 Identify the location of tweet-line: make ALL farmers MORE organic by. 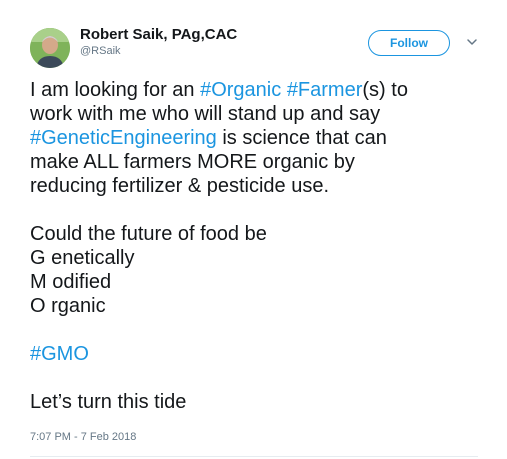
(192, 162).